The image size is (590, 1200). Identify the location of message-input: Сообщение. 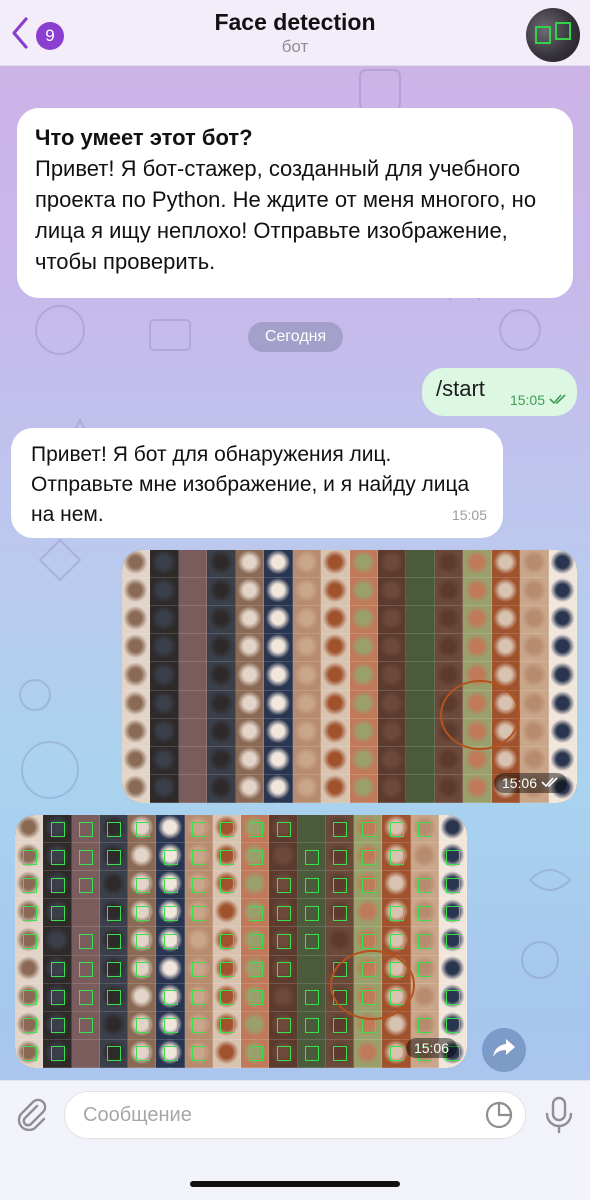
(295, 1115).